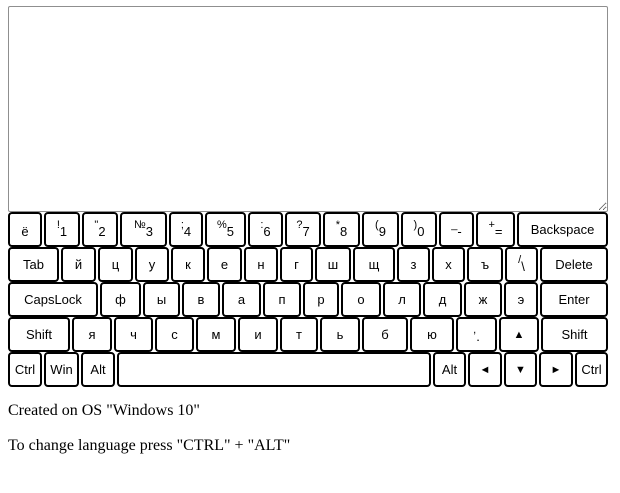 The image size is (620, 493). I want to click on key-t: т, so click(299, 334).